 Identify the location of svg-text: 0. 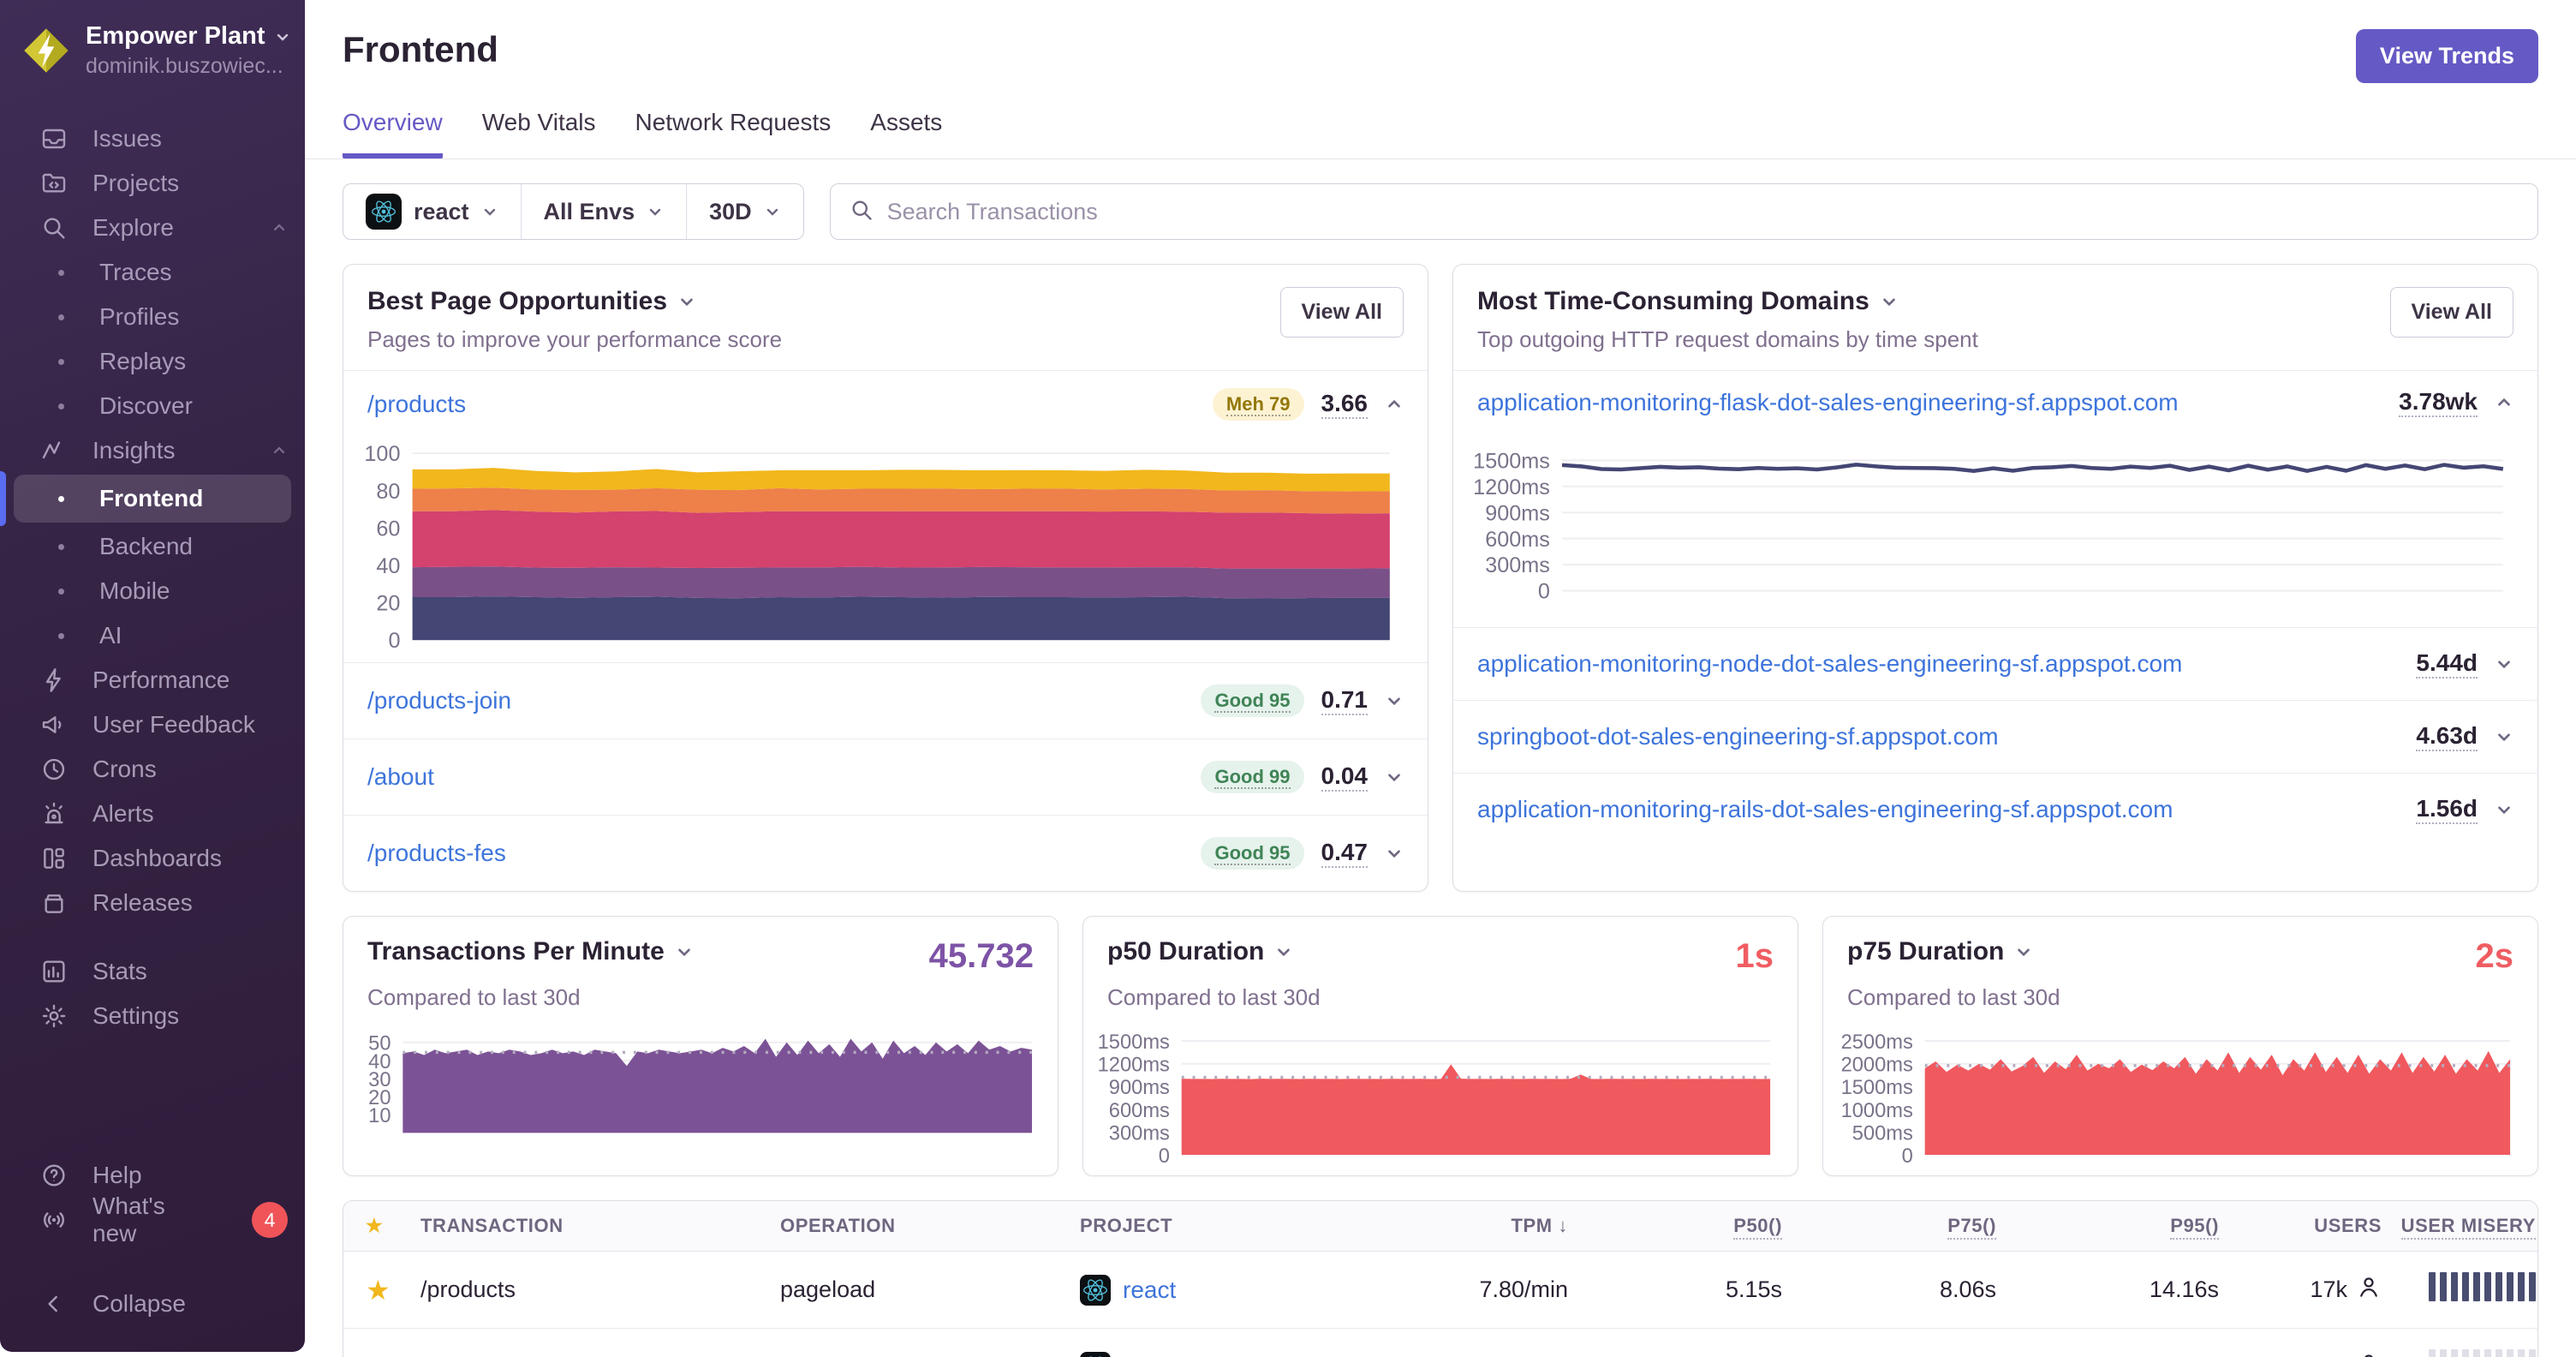
(1164, 1154).